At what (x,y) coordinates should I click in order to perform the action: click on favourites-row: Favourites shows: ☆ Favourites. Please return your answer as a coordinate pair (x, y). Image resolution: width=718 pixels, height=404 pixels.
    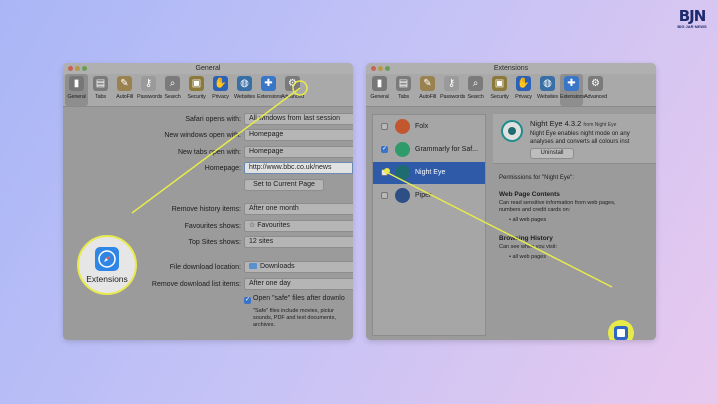
    Looking at the image, I should click on (208, 226).